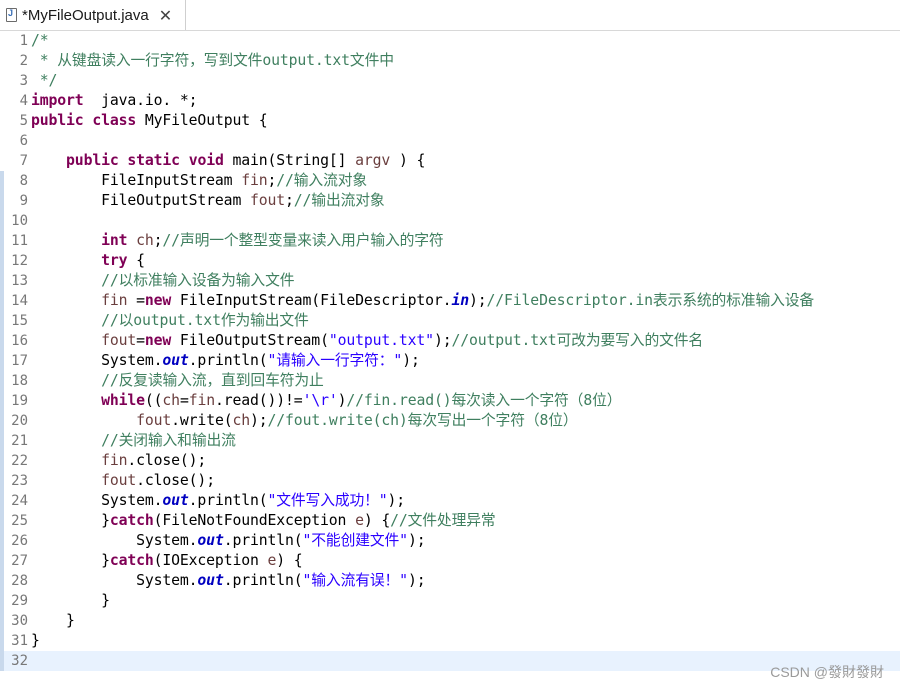  What do you see at coordinates (267, 200) in the screenshot?
I see `code-token: fout` at bounding box center [267, 200].